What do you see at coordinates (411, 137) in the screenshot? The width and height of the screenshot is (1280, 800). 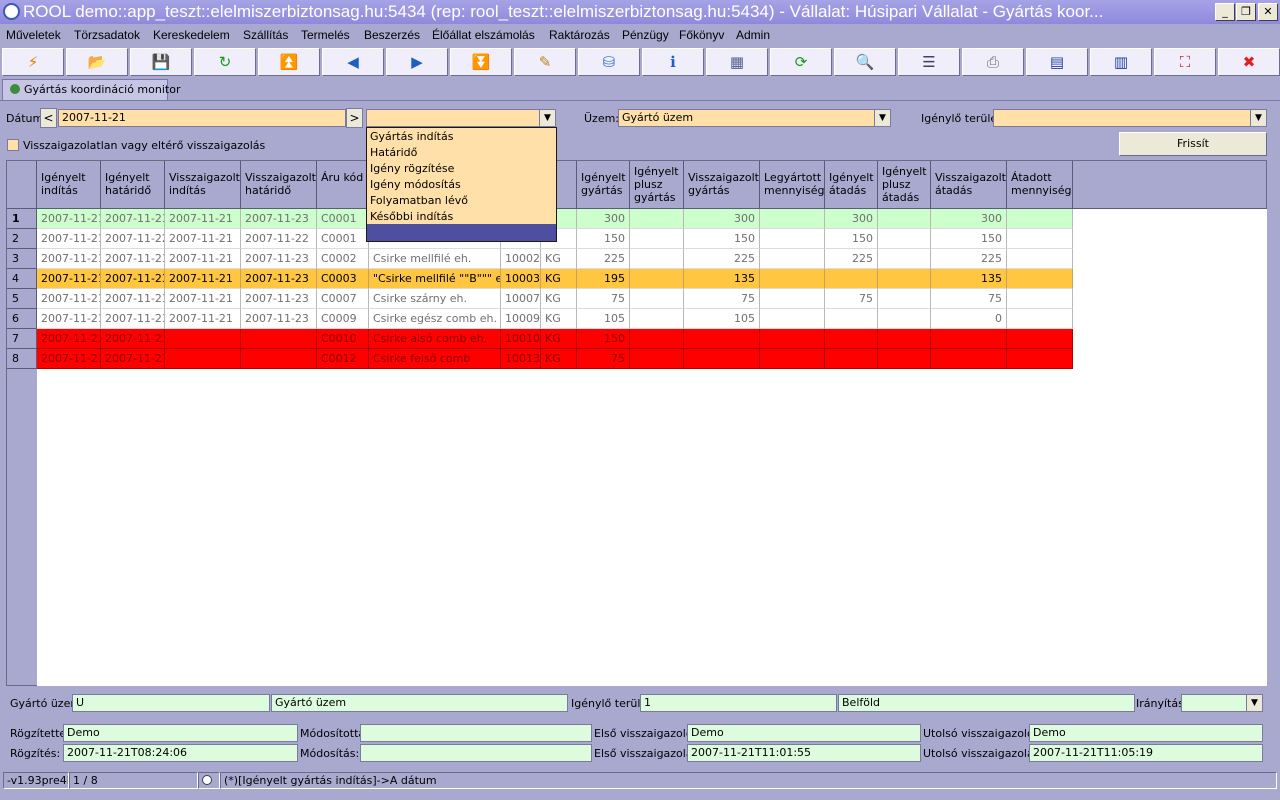 I see `dropdown-option: Gyártás indítás` at bounding box center [411, 137].